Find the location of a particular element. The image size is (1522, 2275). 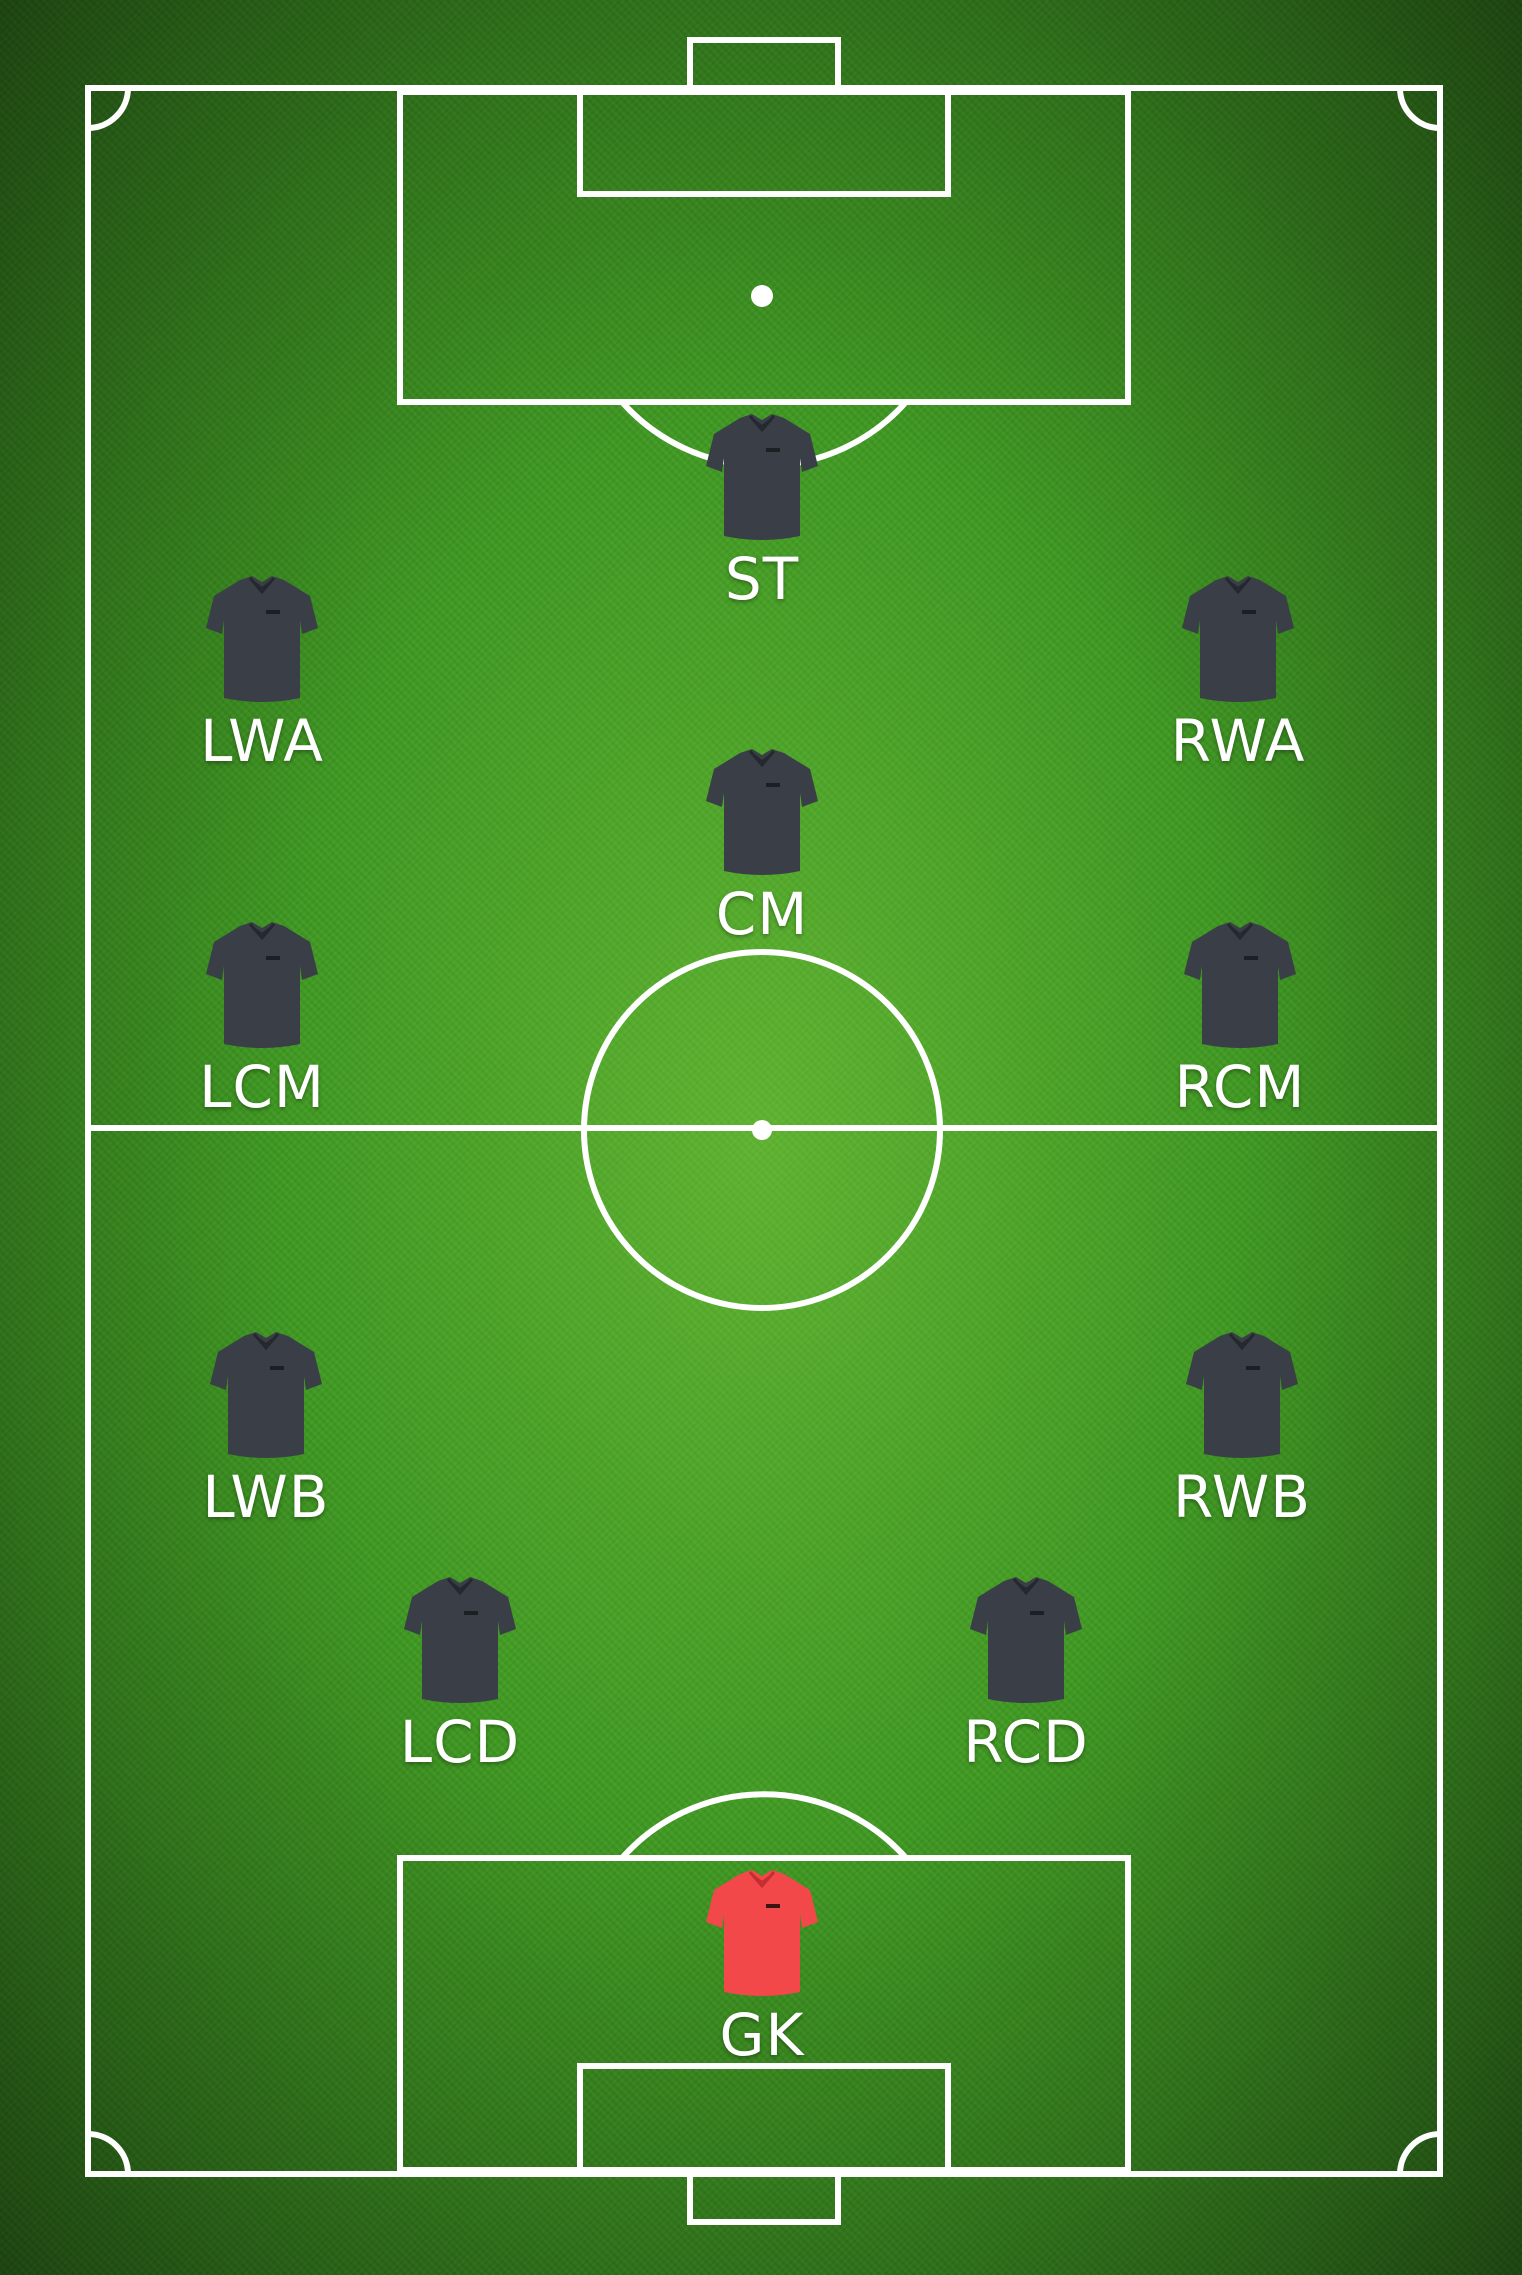

player-lwb: LWB is located at coordinates (266, 1426).